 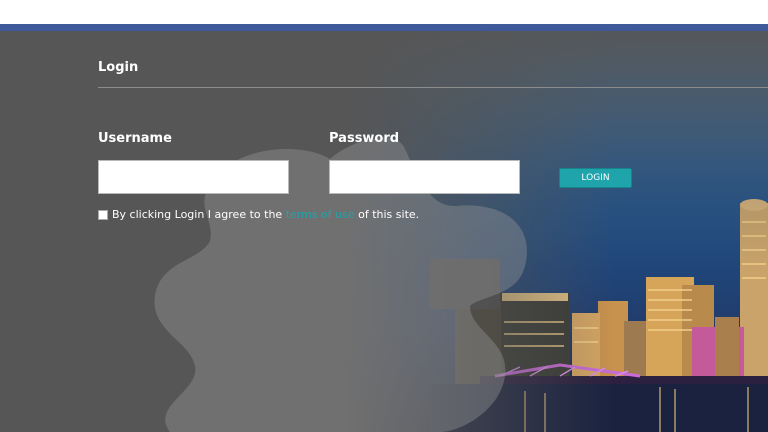 I want to click on password-label: Password, so click(x=364, y=138).